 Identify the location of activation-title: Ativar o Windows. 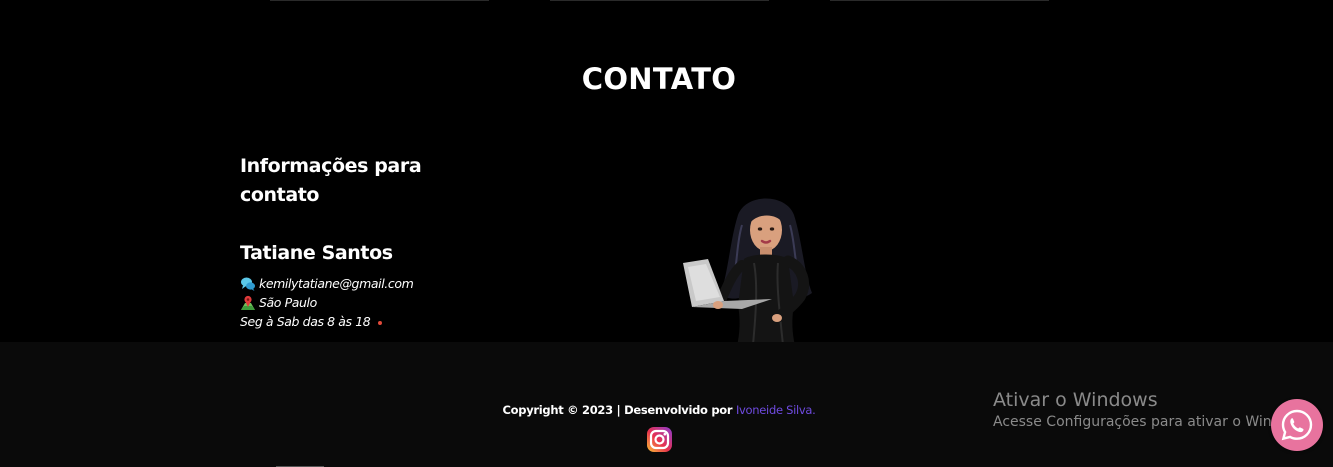
(1075, 400).